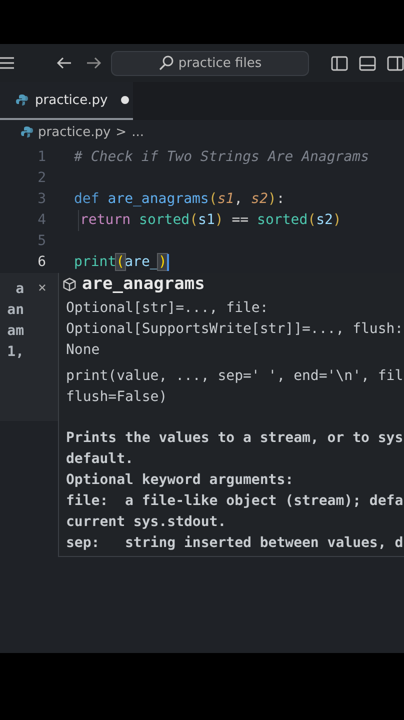 The width and height of the screenshot is (404, 720). Describe the element at coordinates (146, 522) in the screenshot. I see `documentation-line: current sys.stdout.` at that location.